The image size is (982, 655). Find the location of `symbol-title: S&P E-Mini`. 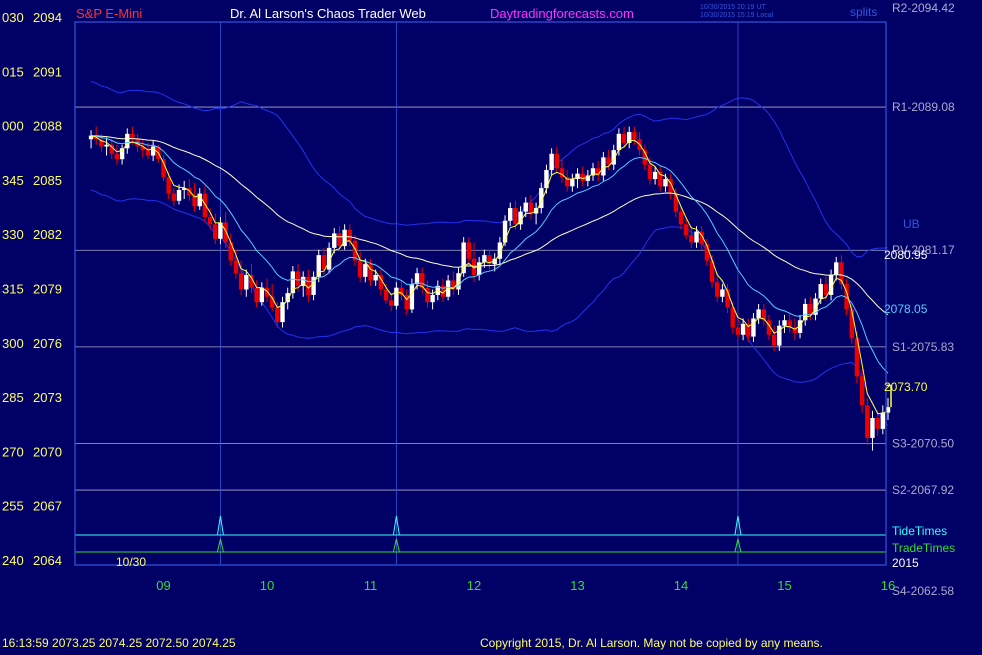

symbol-title: S&P E-Mini is located at coordinates (109, 13).